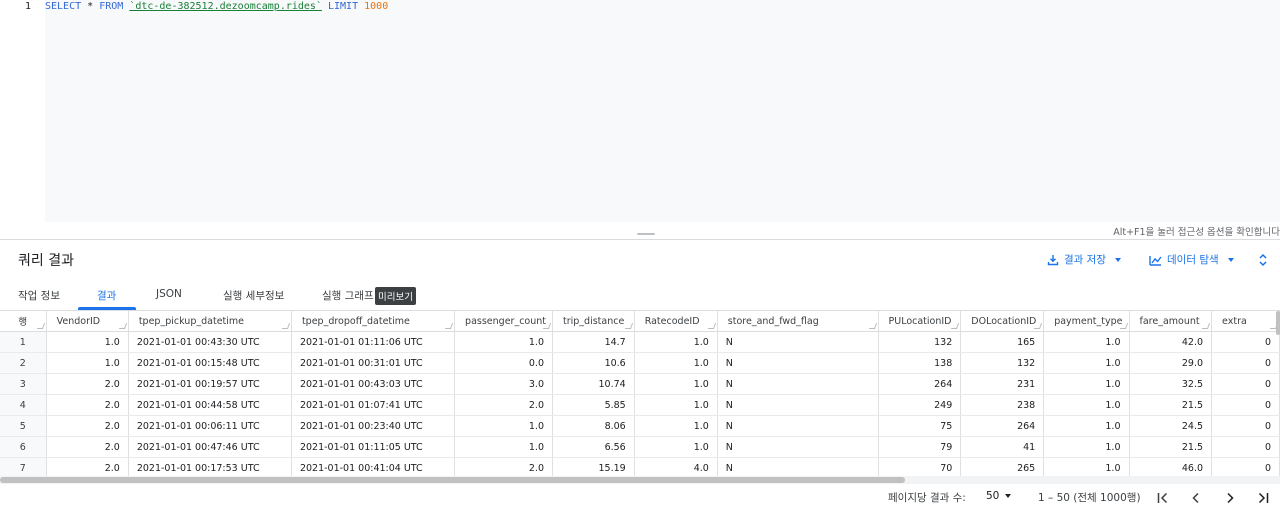 Image resolution: width=1280 pixels, height=509 pixels. I want to click on cell-do-location-id: 265, so click(1002, 466).